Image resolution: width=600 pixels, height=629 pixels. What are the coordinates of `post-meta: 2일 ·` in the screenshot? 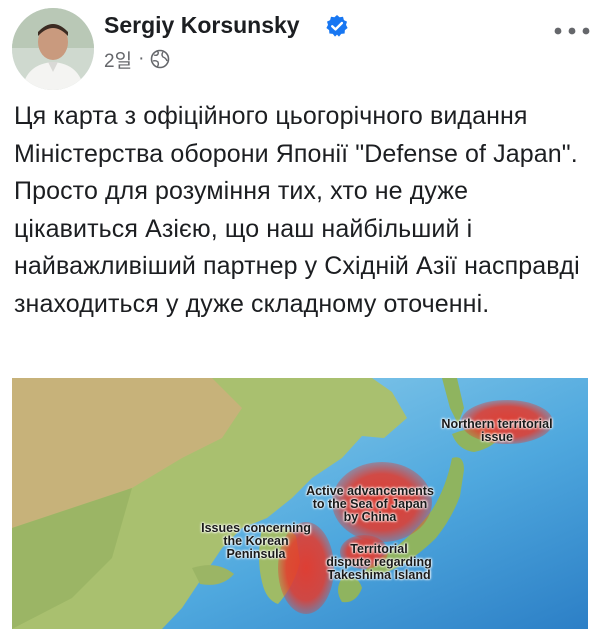 It's located at (137, 59).